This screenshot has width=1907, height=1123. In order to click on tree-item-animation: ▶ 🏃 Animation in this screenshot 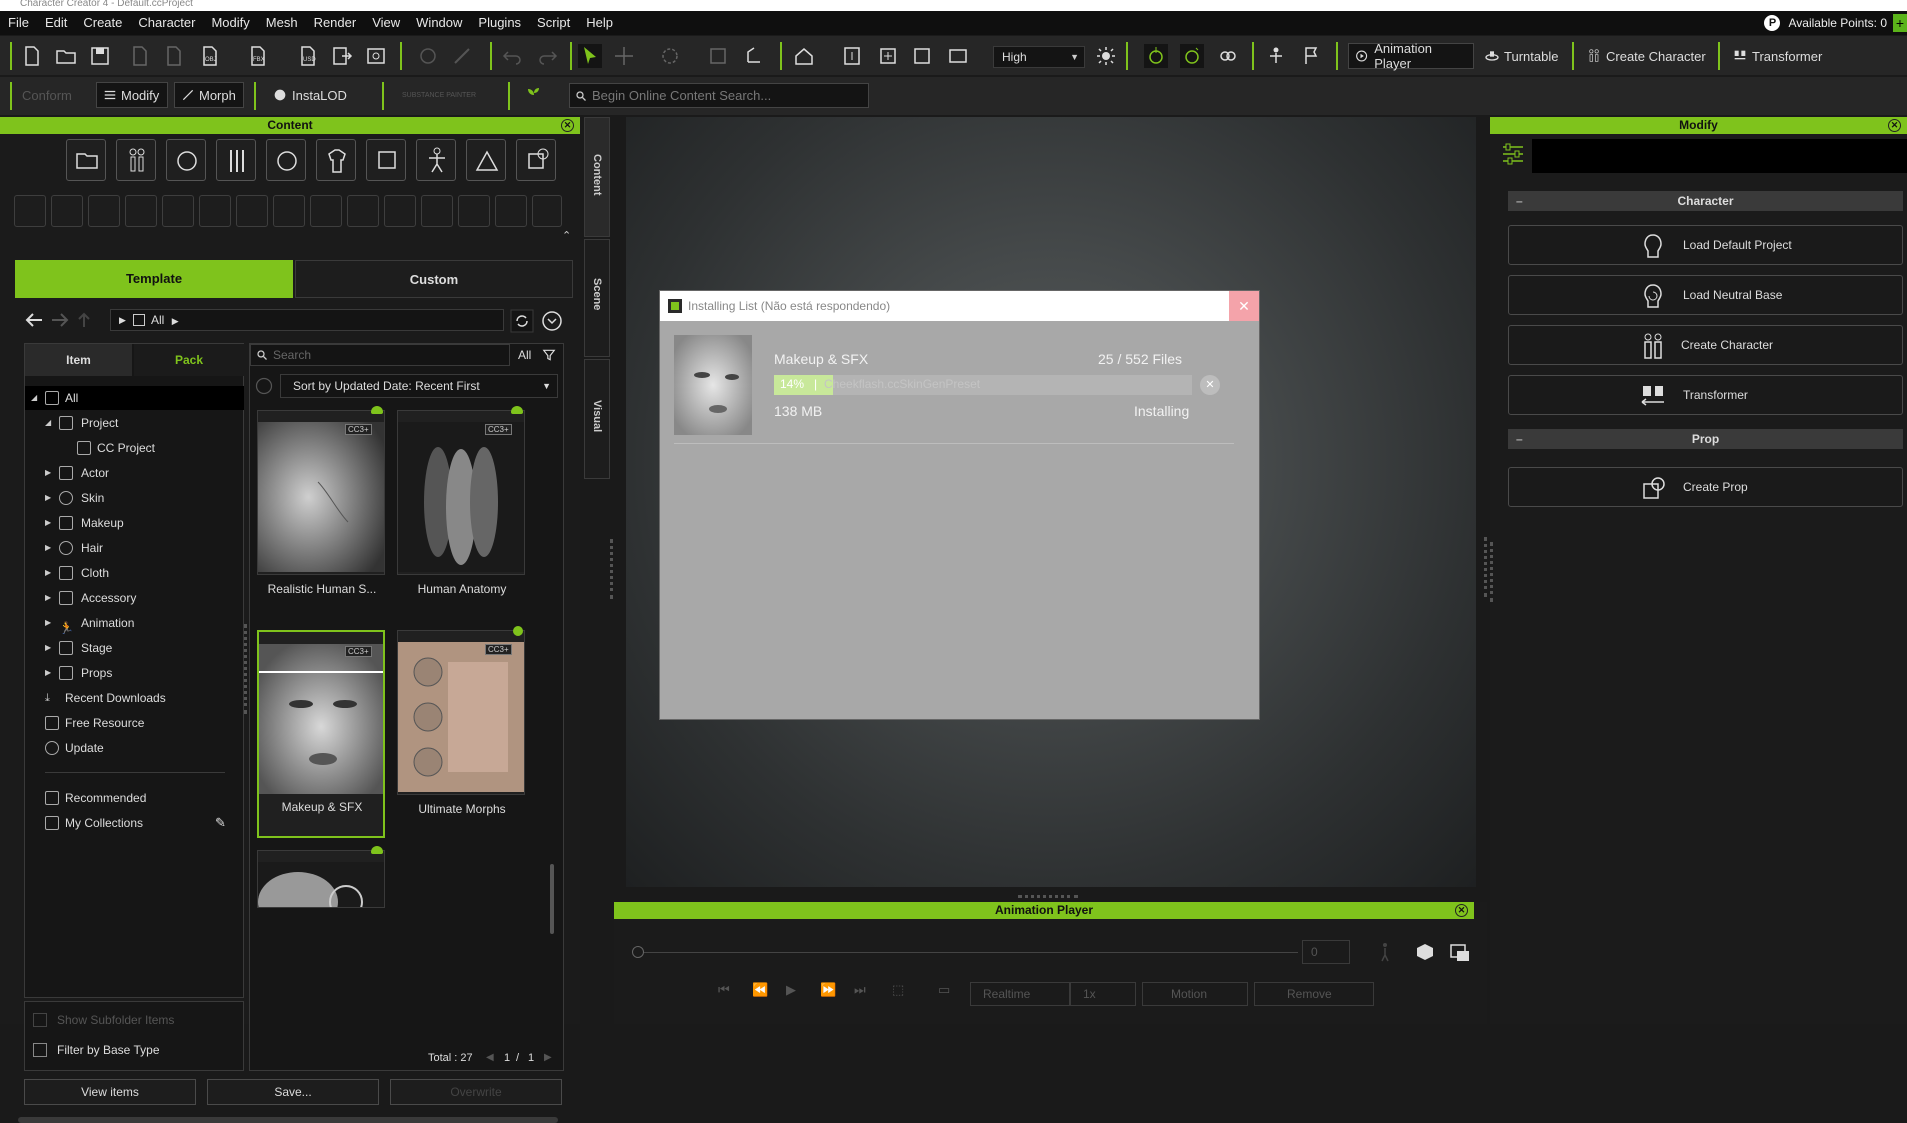, I will do `click(134, 623)`.